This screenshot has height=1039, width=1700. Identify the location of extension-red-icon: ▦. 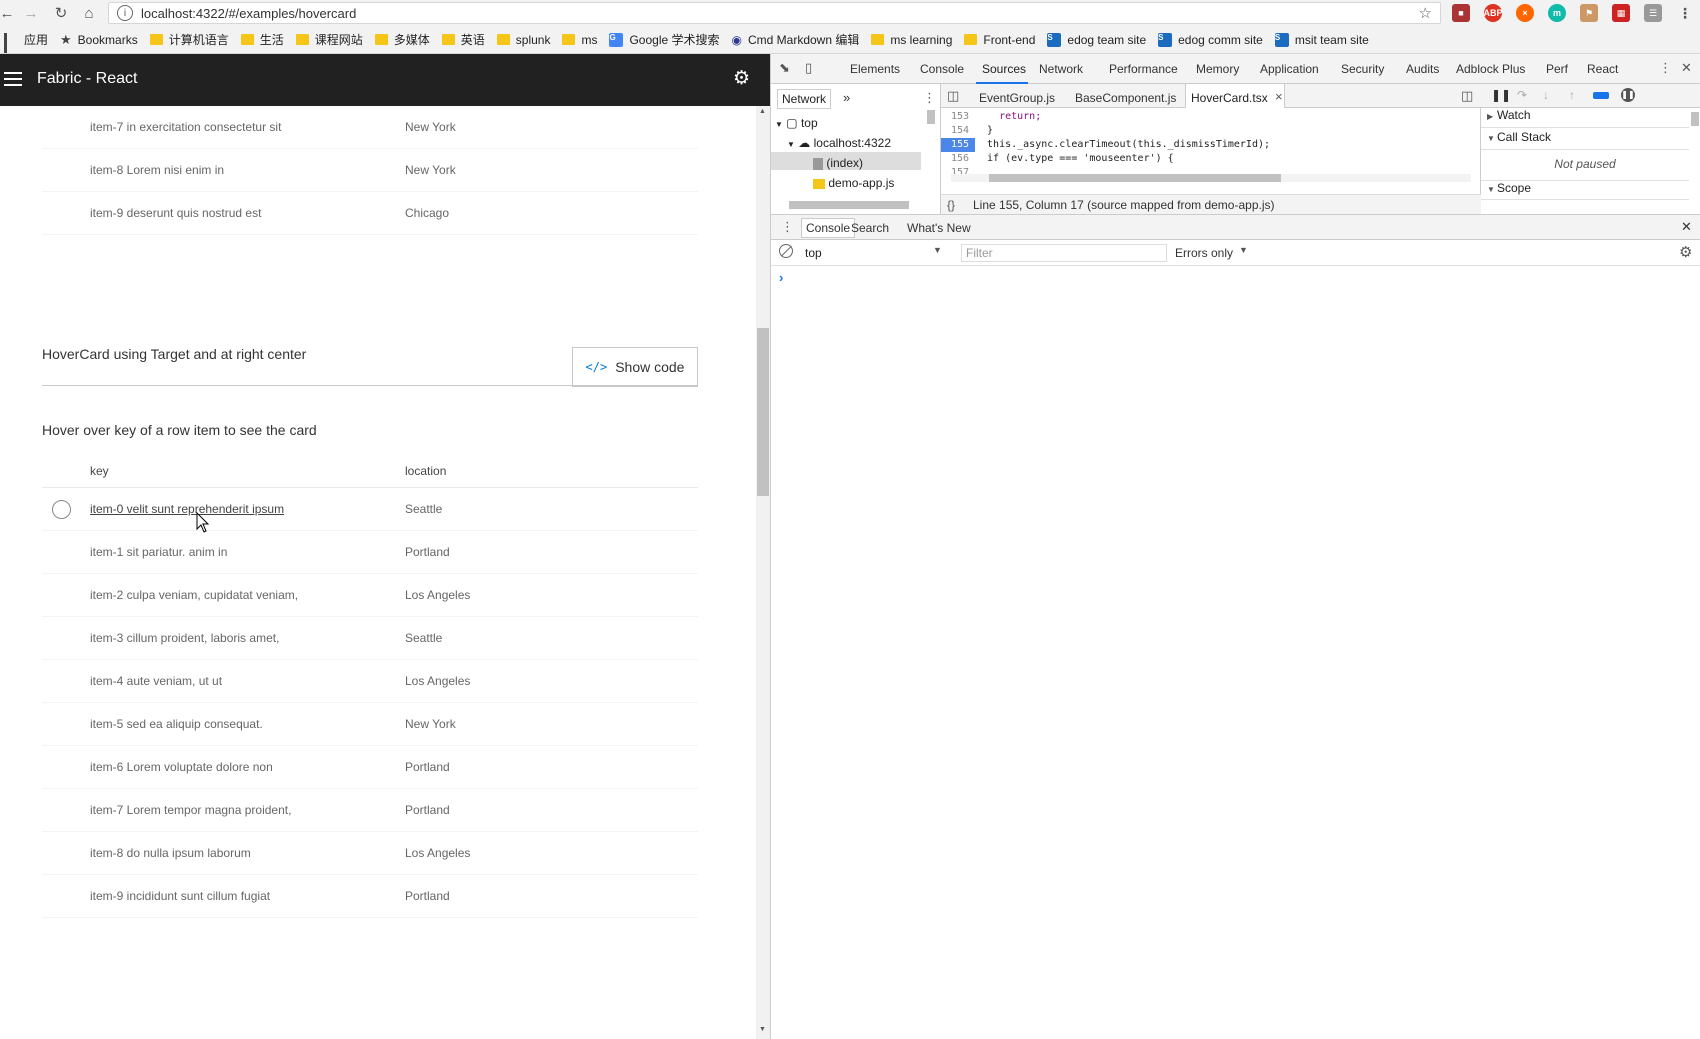
(1621, 13).